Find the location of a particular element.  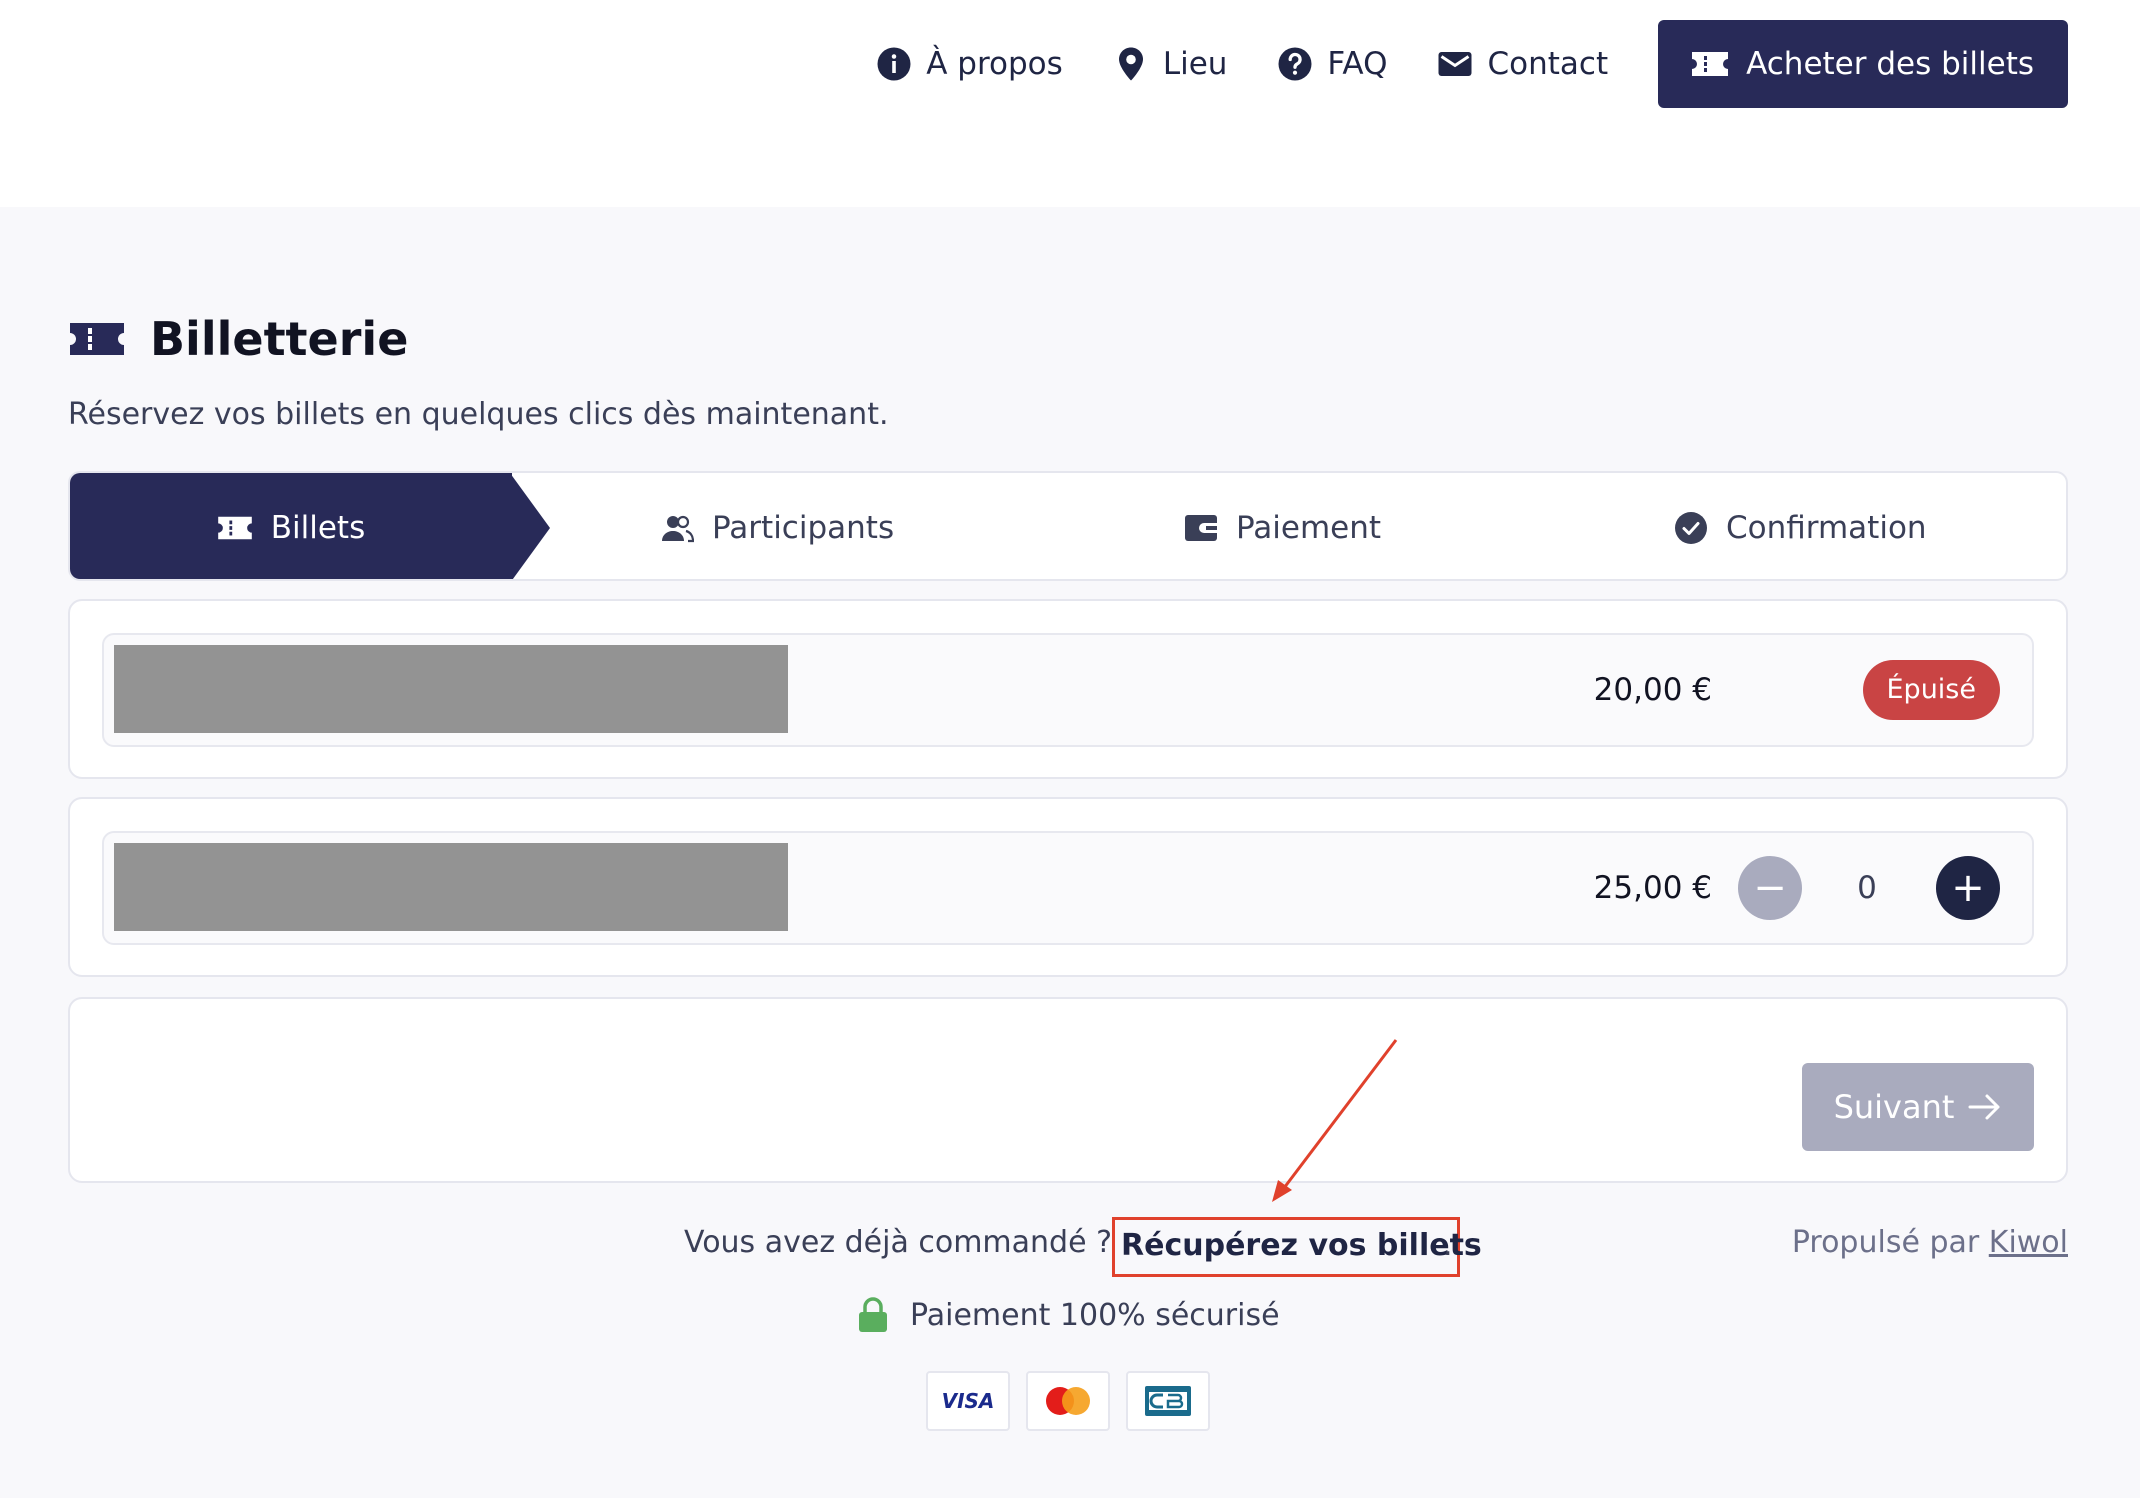

step-arrow is located at coordinates (530, 526).